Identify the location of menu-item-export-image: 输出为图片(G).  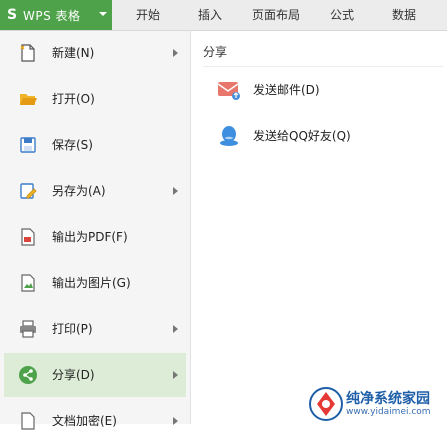
(95, 283).